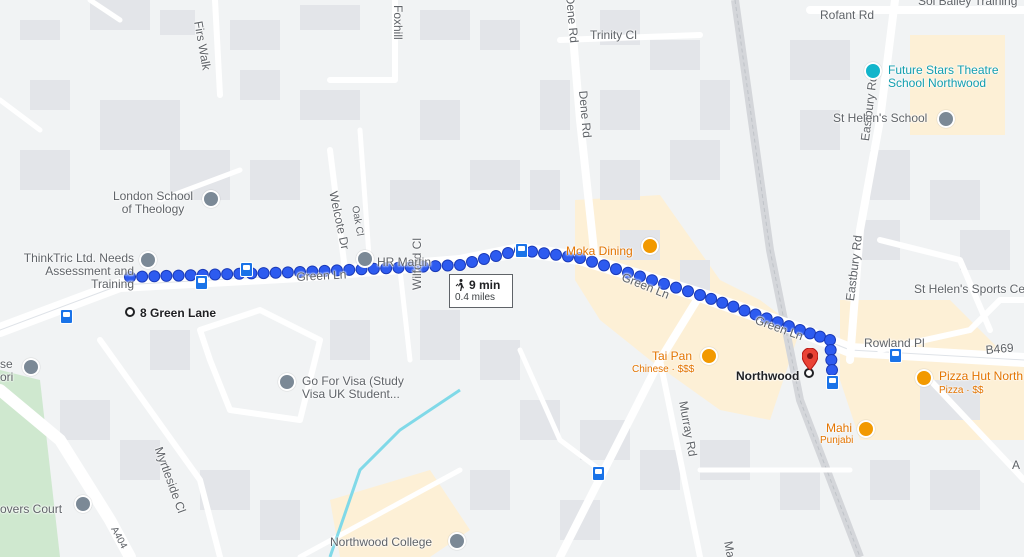  Describe the element at coordinates (83, 504) in the screenshot. I see `place-pin-icon` at that location.